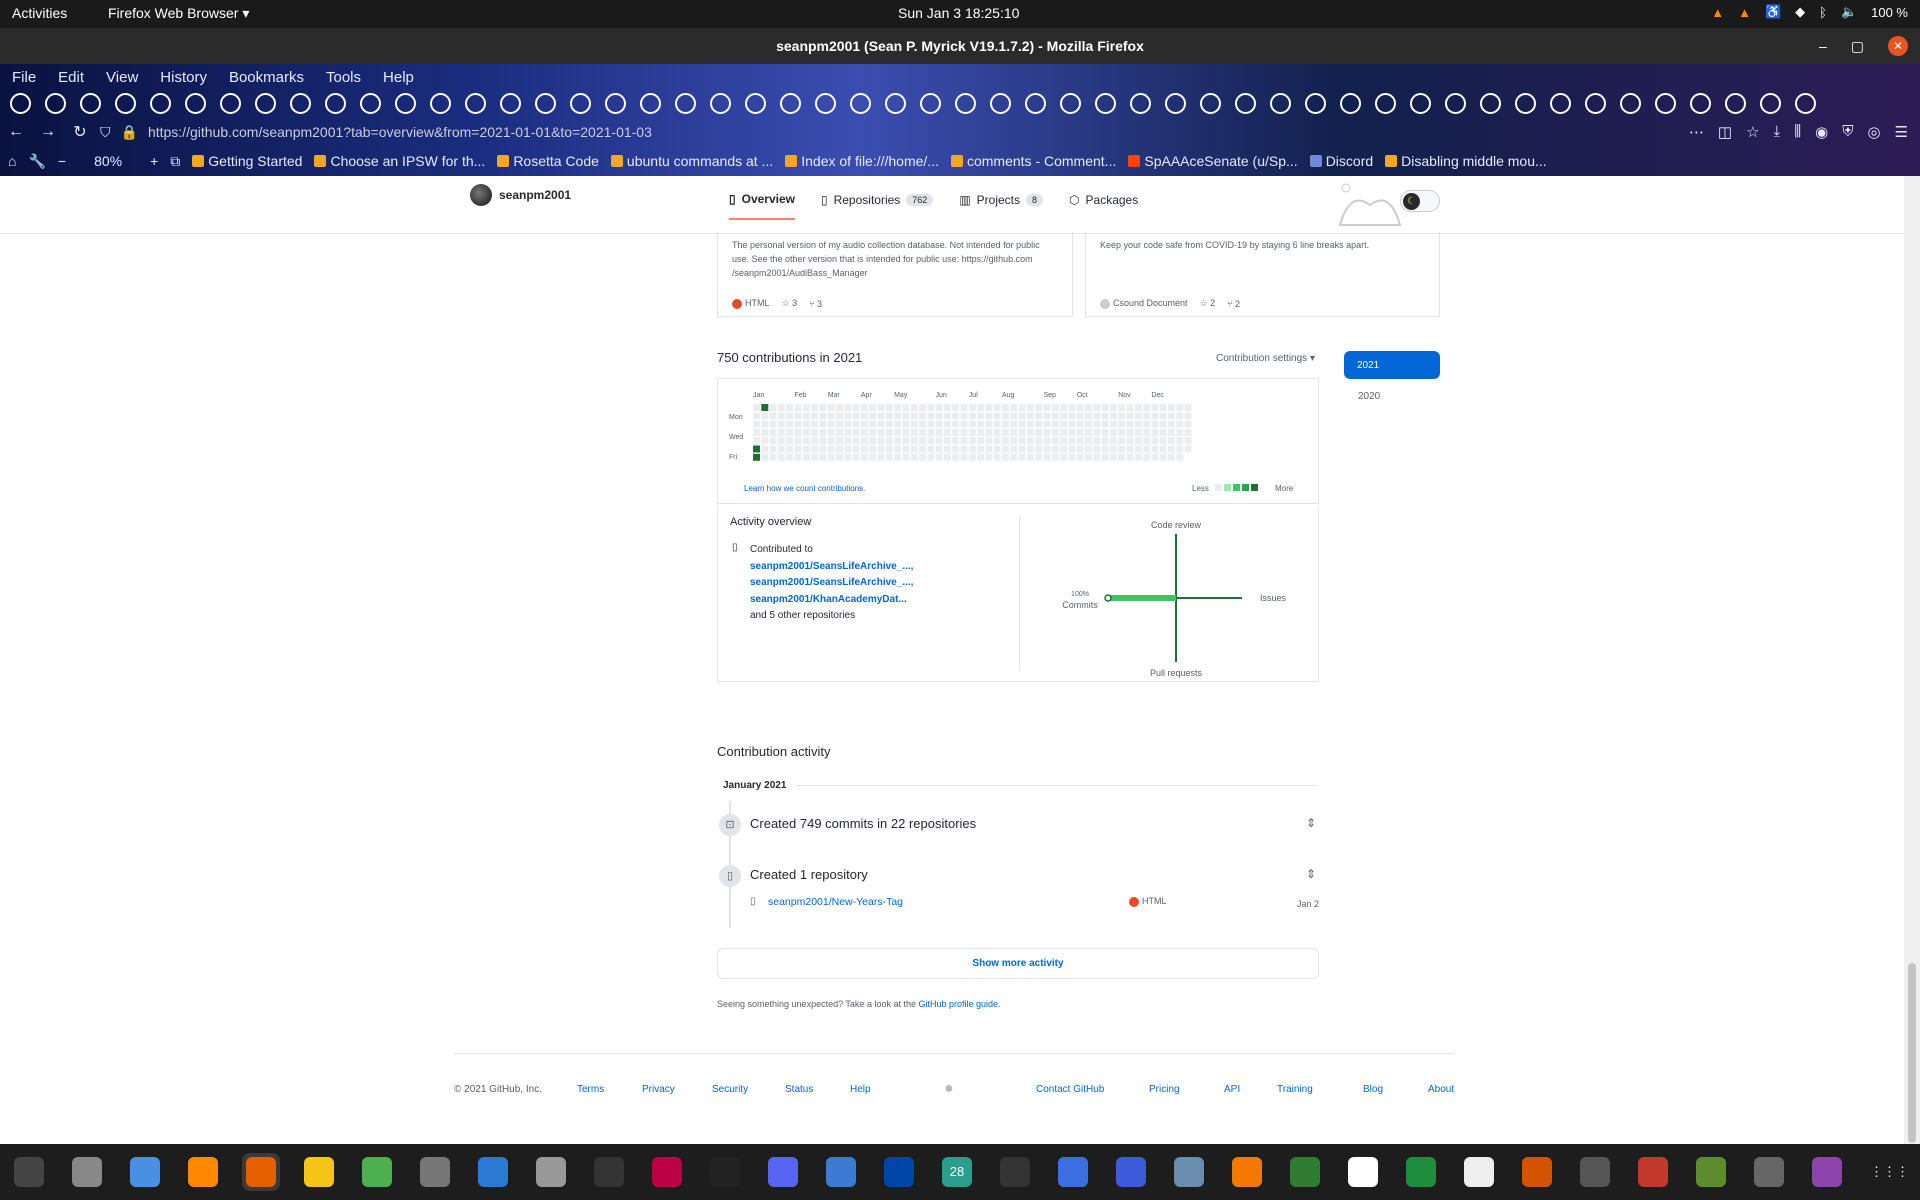  Describe the element at coordinates (1696, 132) in the screenshot. I see `page-actions-icon: ⋯` at that location.